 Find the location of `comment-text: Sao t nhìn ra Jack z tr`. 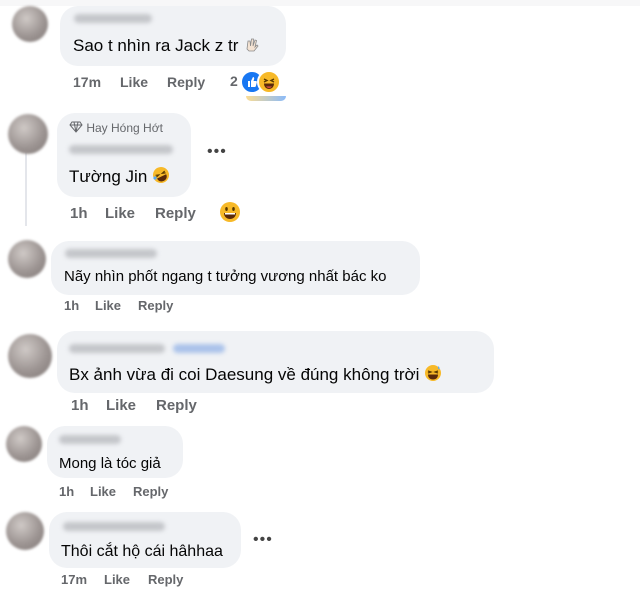

comment-text: Sao t nhìn ra Jack z tr is located at coordinates (167, 46).